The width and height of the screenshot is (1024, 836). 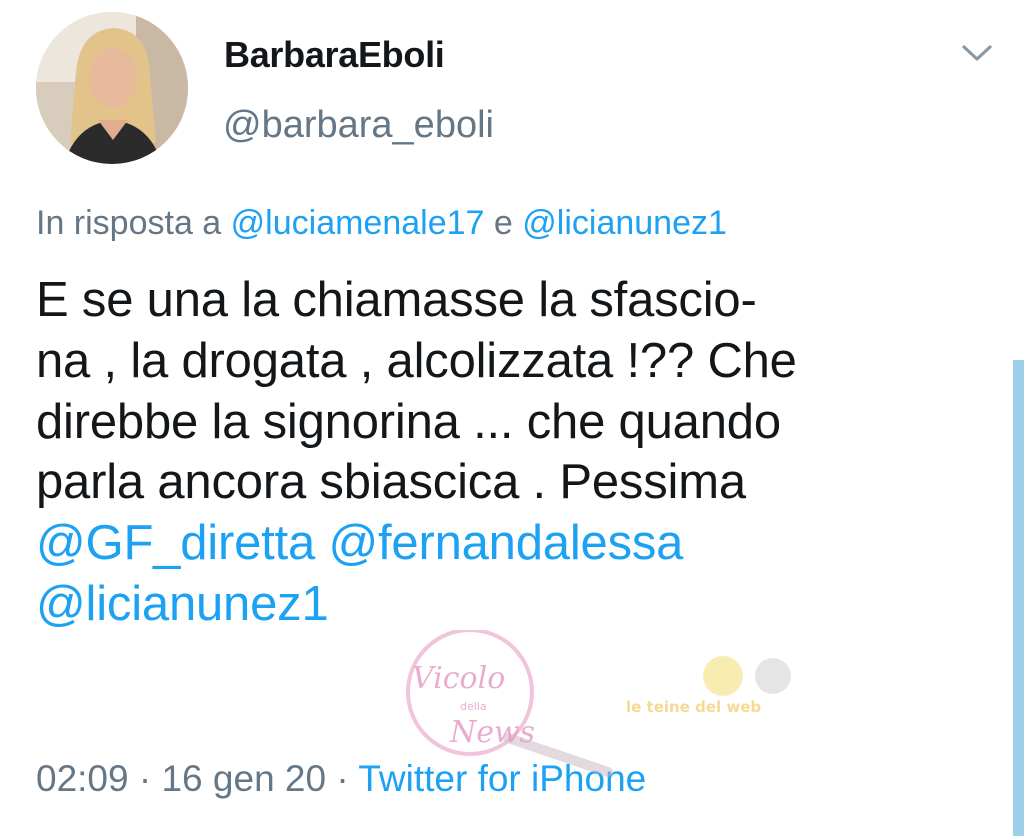 I want to click on tweet-mention-line: @licianunez1, so click(x=516, y=604).